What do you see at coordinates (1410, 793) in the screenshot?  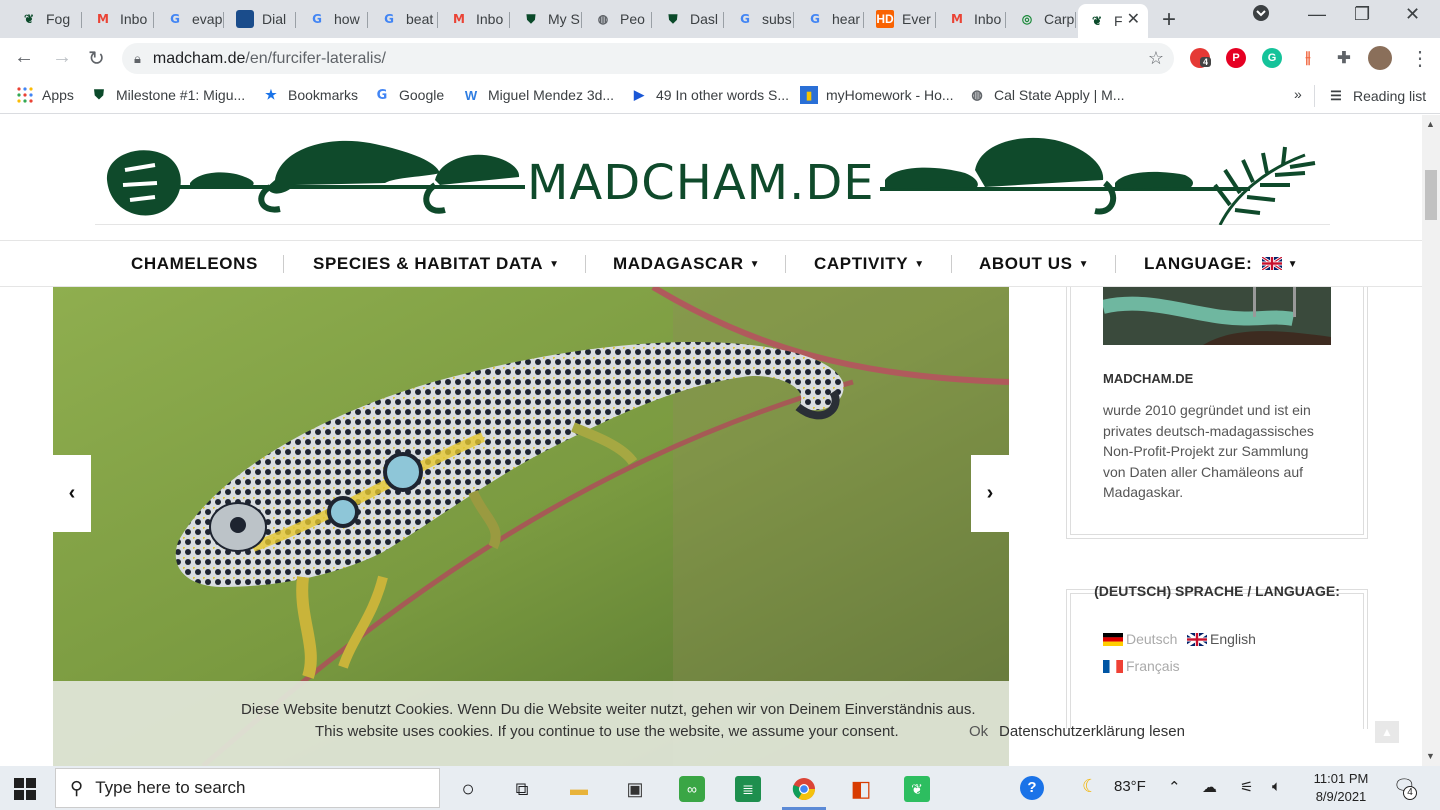 I see `notification-count: 4` at bounding box center [1410, 793].